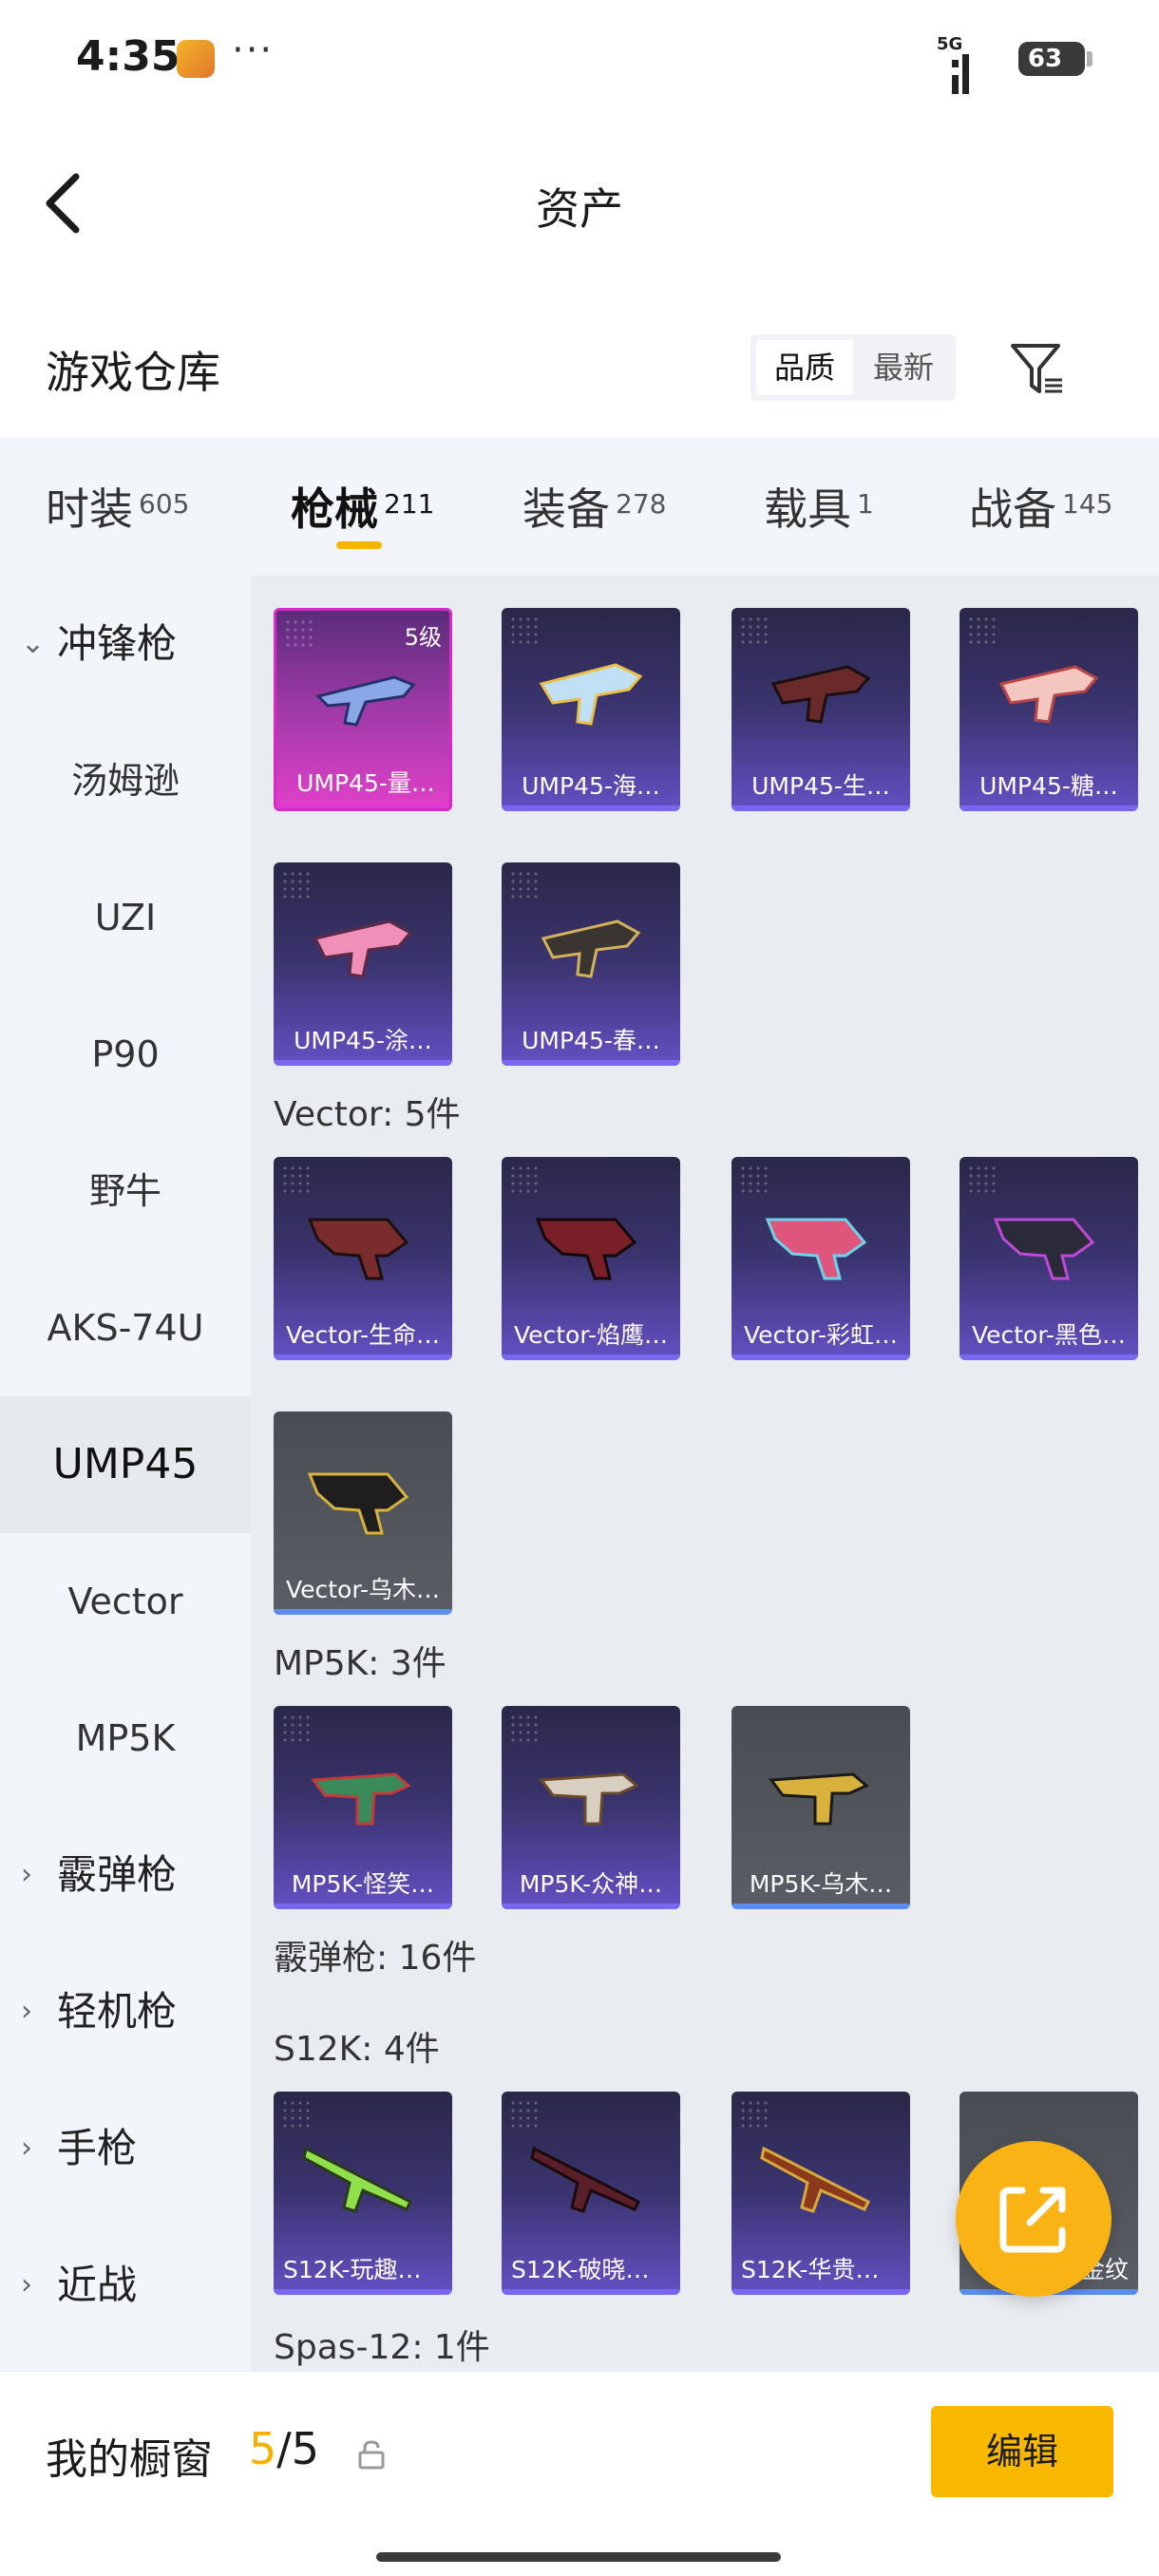 The image size is (1159, 2576). I want to click on category-tabs: 时装 605 枪械 211 装备 278 载具 1 战备 145, so click(579, 507).